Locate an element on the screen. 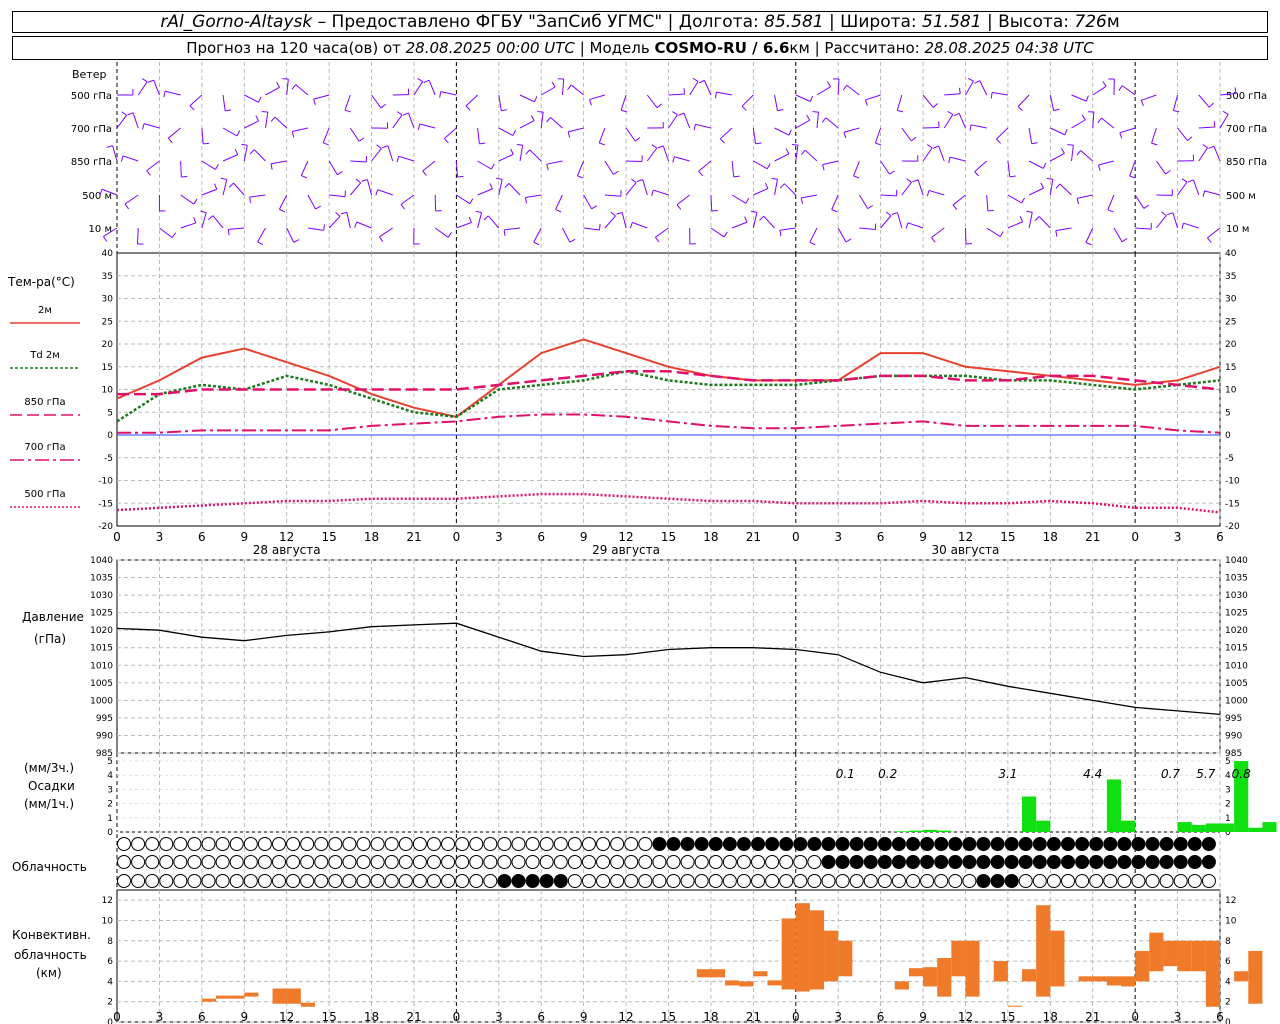  wind-level-label-right: 500 м is located at coordinates (1241, 196).